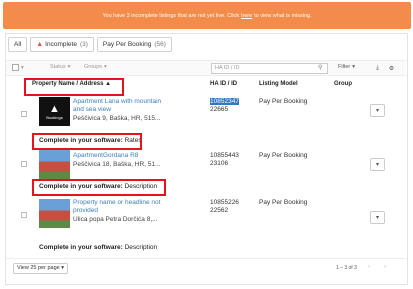  I want to click on banner-here-link: here, so click(246, 16).